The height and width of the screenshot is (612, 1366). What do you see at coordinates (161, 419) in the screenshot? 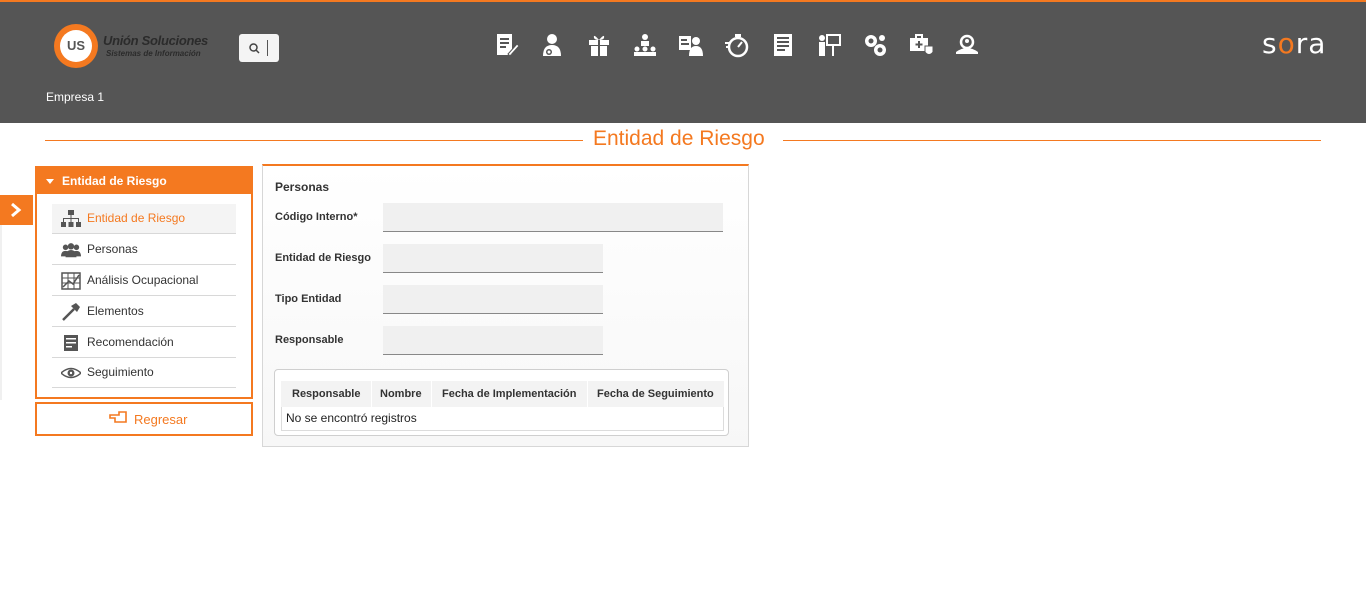
I see `back-button-label: Regresar` at bounding box center [161, 419].